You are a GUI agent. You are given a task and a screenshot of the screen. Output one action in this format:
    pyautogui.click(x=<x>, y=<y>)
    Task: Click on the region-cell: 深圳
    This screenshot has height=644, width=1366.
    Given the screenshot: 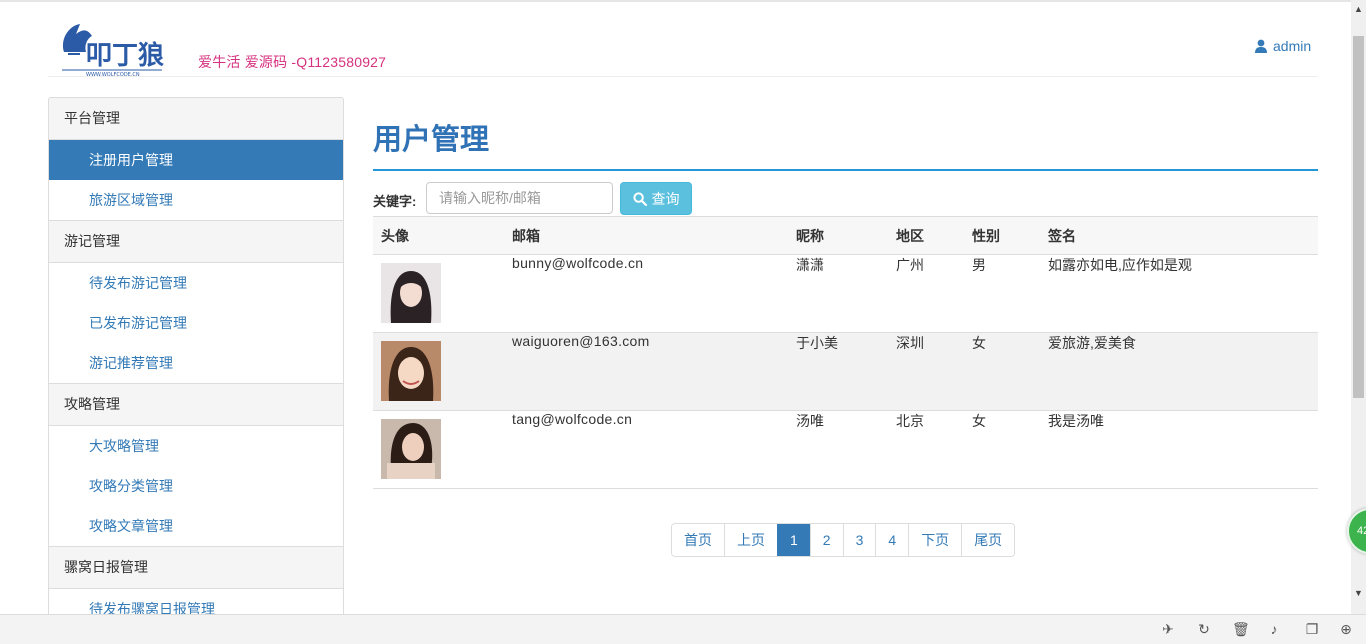 What is the action you would take?
    pyautogui.click(x=926, y=371)
    